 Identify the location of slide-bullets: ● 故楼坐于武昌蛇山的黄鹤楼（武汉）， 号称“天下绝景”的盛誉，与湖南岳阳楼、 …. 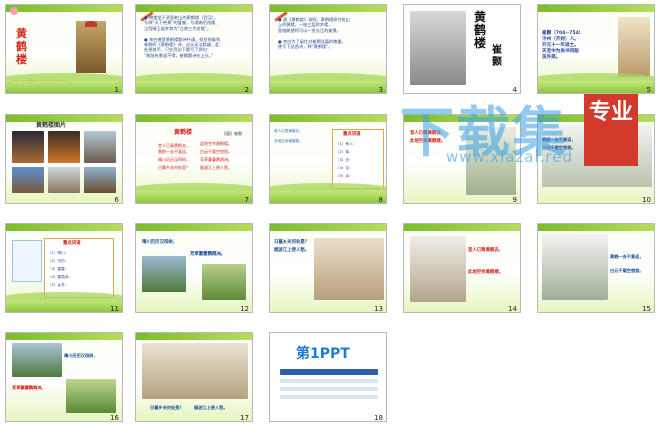
(182, 36).